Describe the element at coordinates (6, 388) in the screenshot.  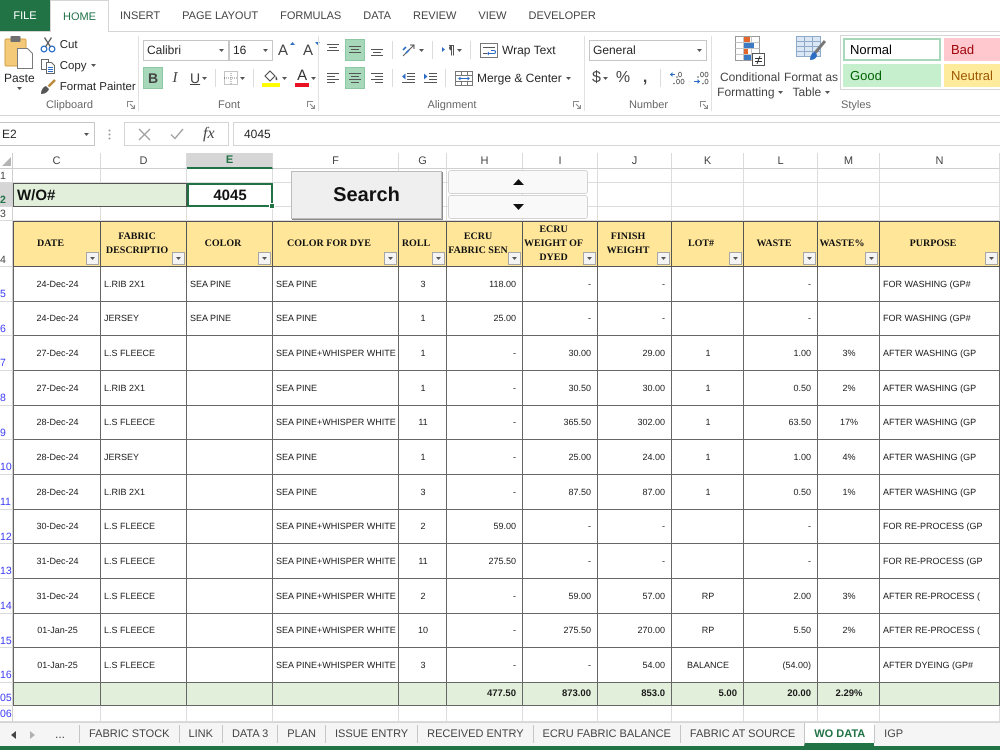
I see `row-number: 8` at that location.